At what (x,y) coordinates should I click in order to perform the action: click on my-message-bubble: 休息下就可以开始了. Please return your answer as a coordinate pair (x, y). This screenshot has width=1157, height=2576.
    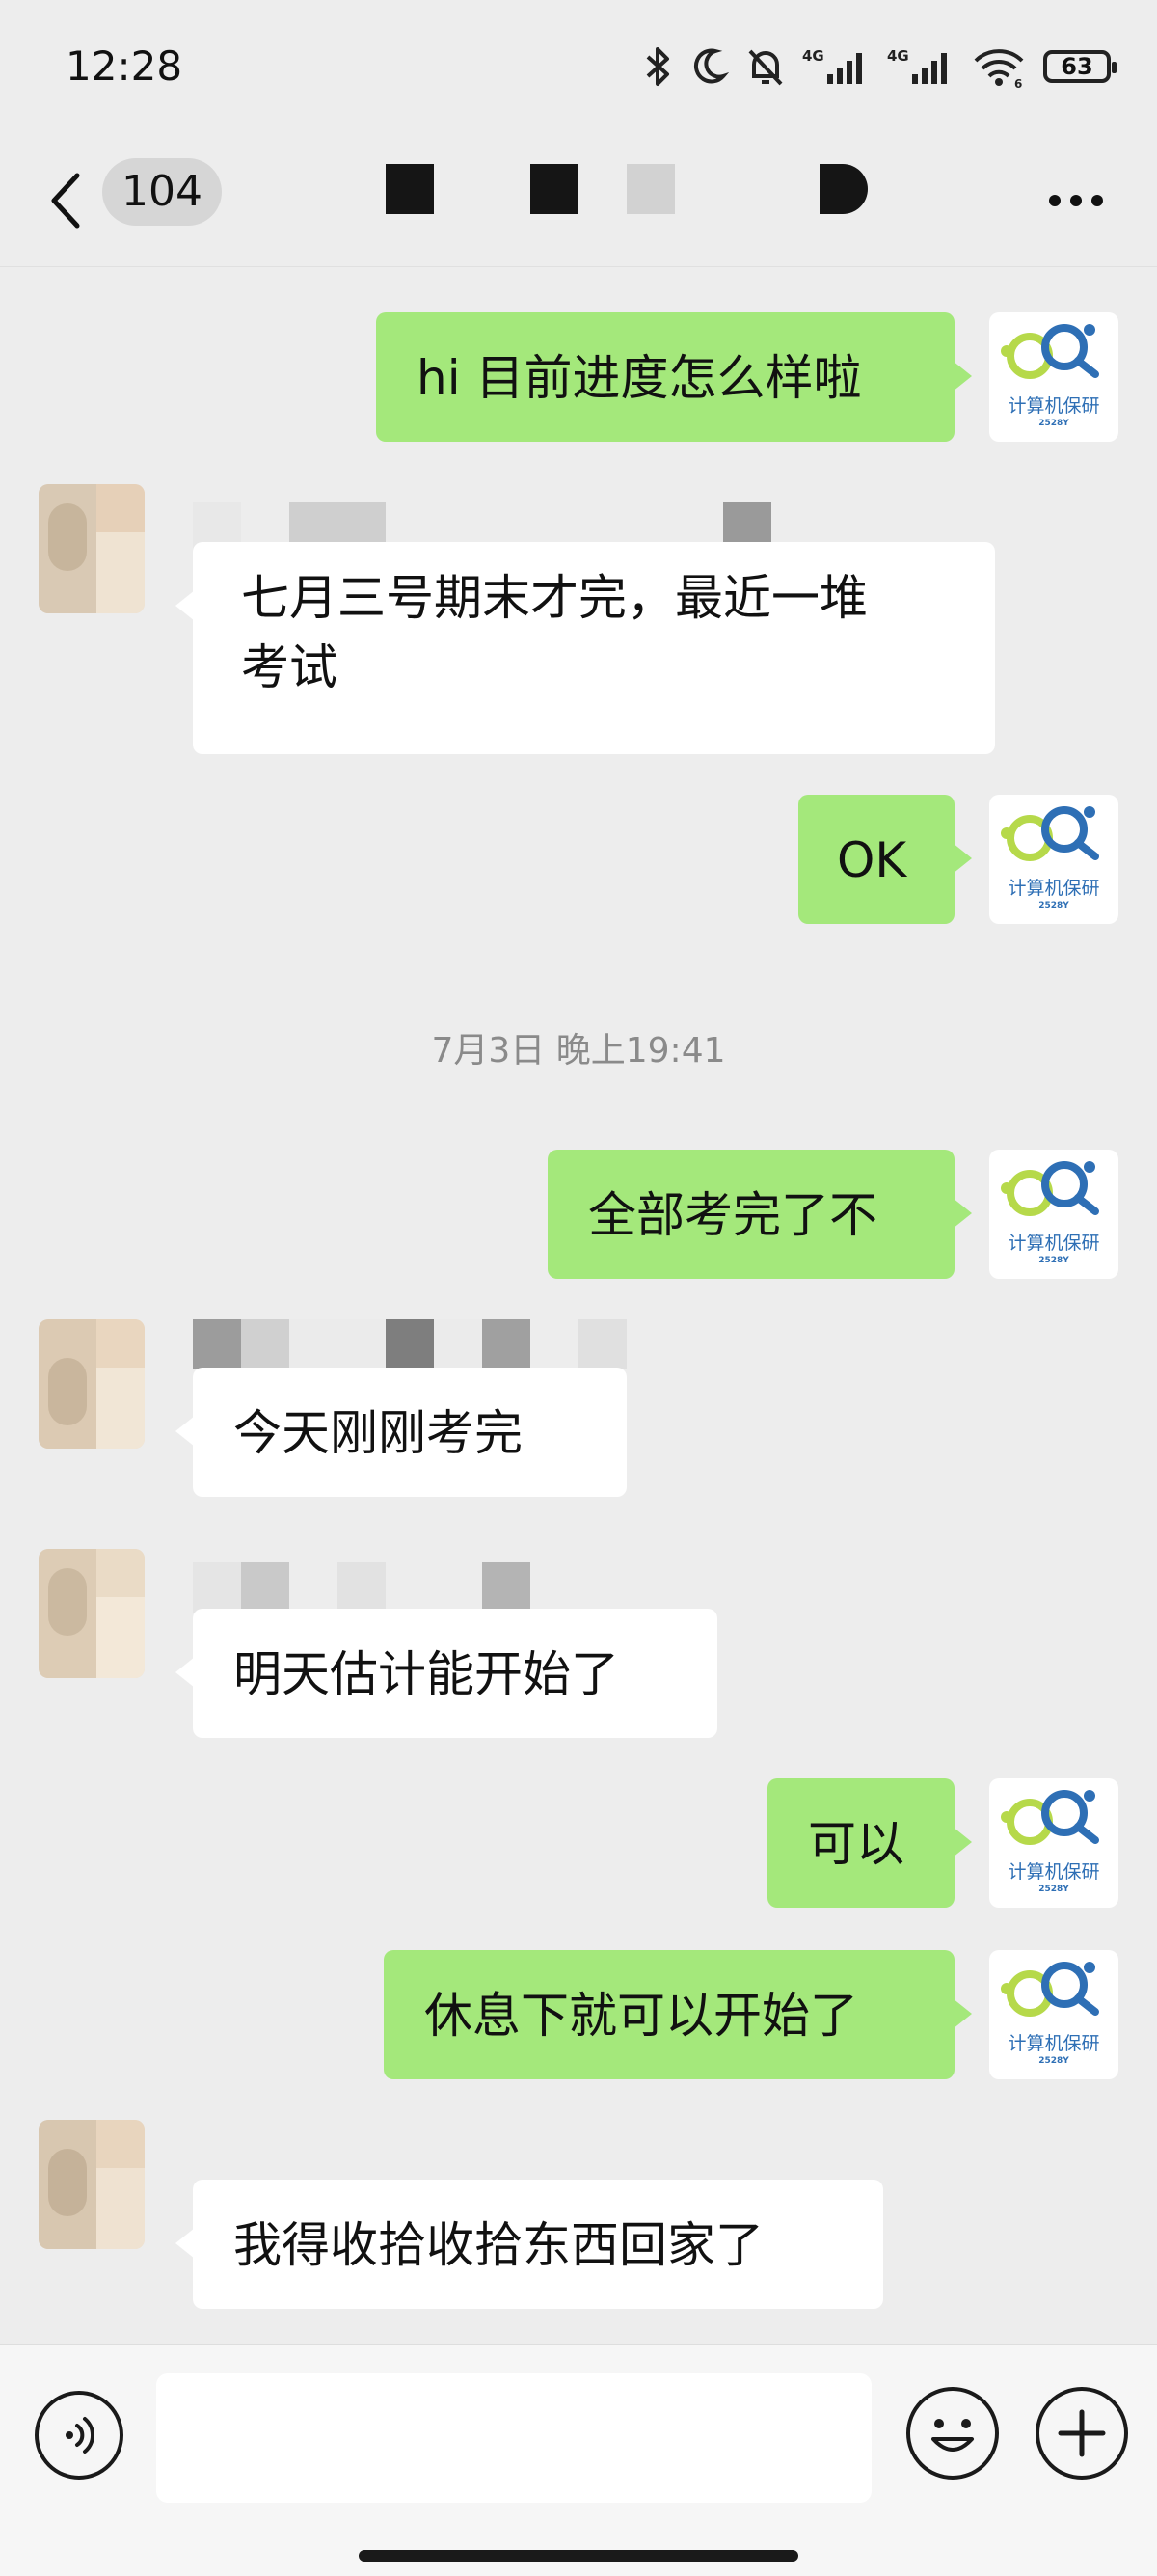
    Looking at the image, I should click on (678, 2014).